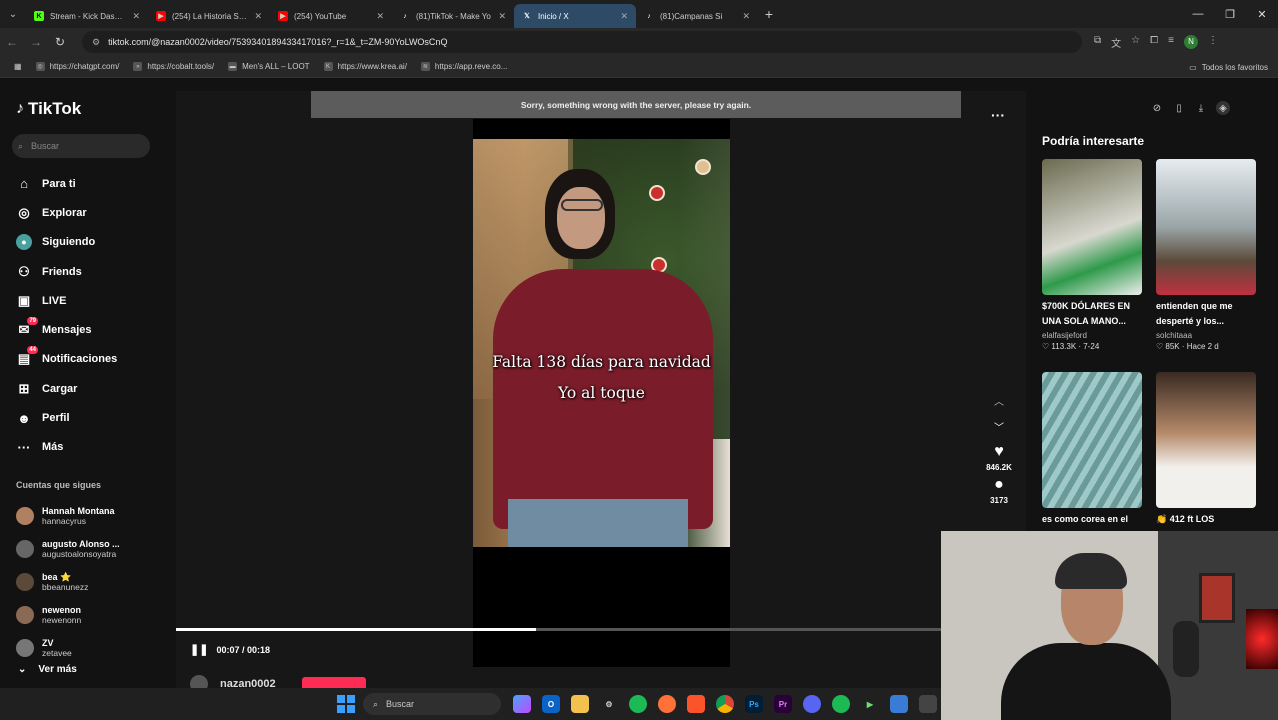 This screenshot has width=1278, height=720. I want to click on tiktok-icon: ♪, so click(649, 16).